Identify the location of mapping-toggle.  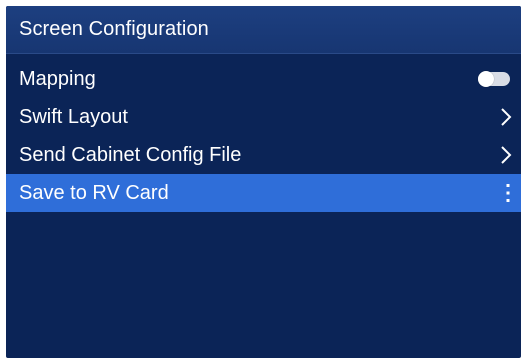
(494, 79).